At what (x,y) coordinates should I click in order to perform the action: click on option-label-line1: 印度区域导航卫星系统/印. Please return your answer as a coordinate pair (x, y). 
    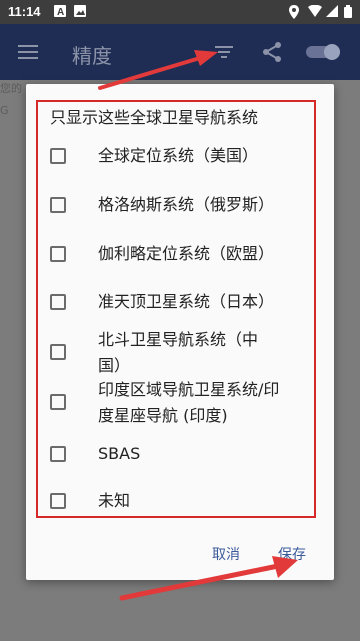
    Looking at the image, I should click on (189, 389).